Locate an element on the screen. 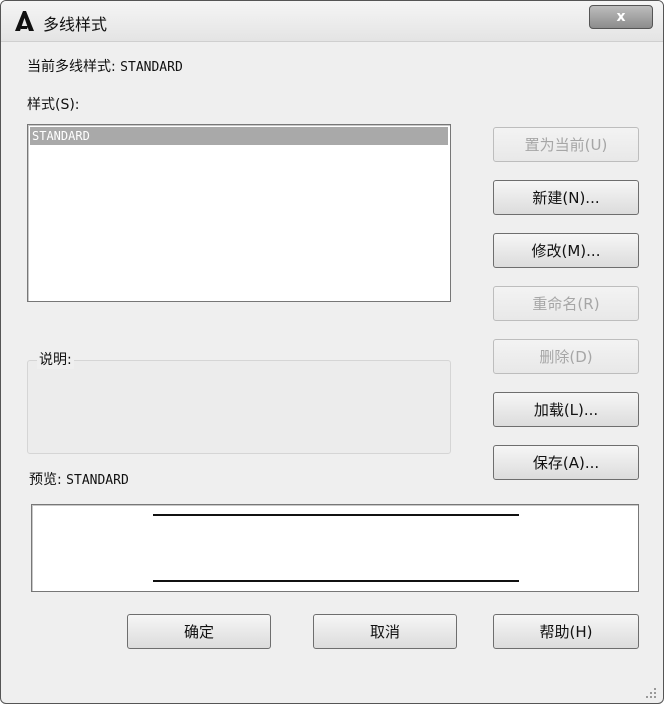 The width and height of the screenshot is (664, 704). preview-style-name: STANDARD is located at coordinates (97, 480).